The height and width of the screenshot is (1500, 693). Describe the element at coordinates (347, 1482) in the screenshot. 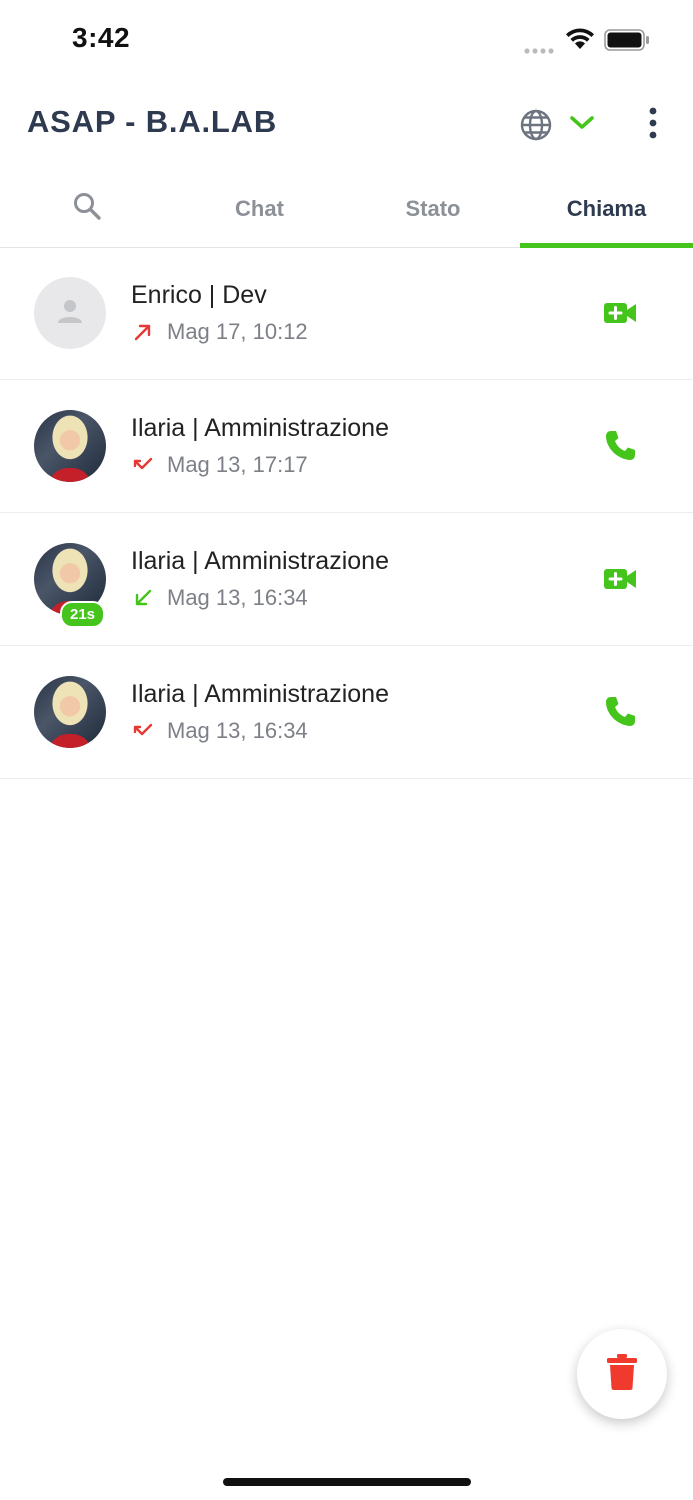

I see `home-indicator` at that location.